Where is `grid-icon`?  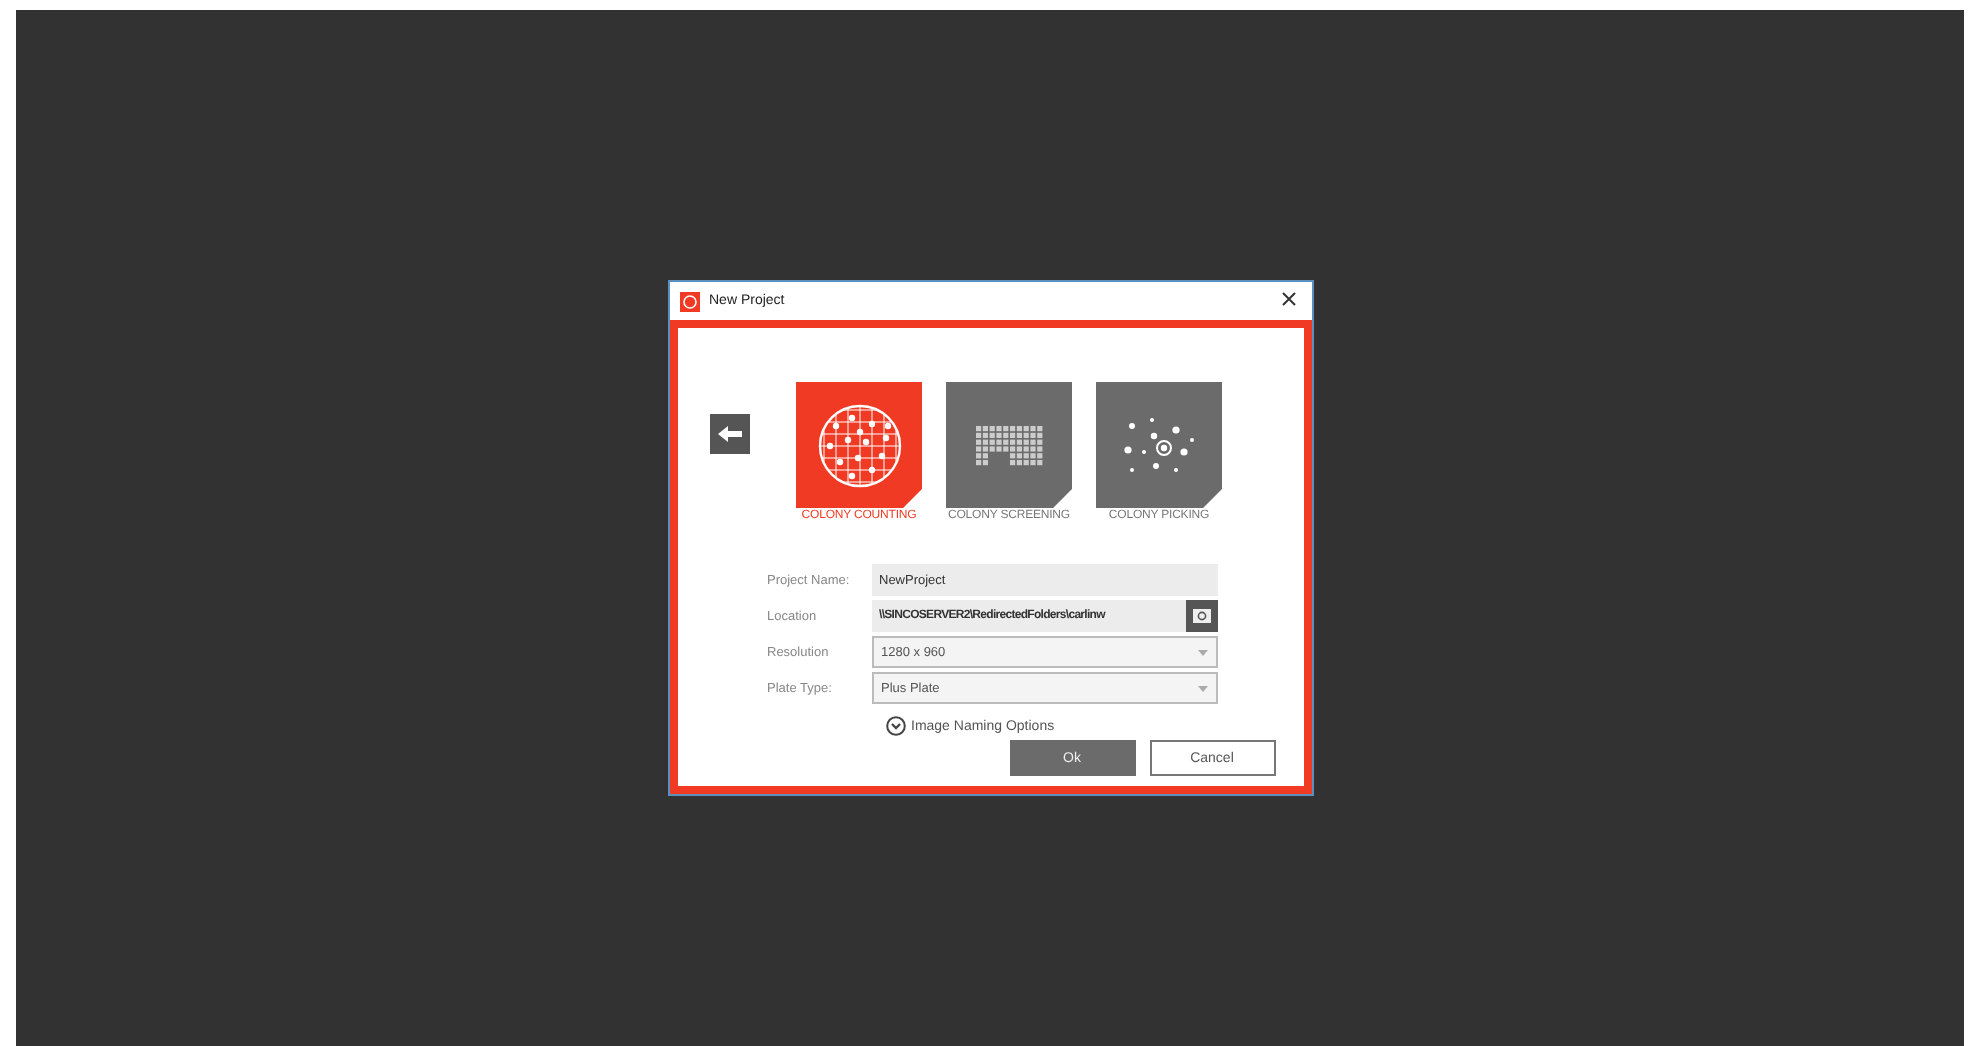
grid-icon is located at coordinates (1009, 445).